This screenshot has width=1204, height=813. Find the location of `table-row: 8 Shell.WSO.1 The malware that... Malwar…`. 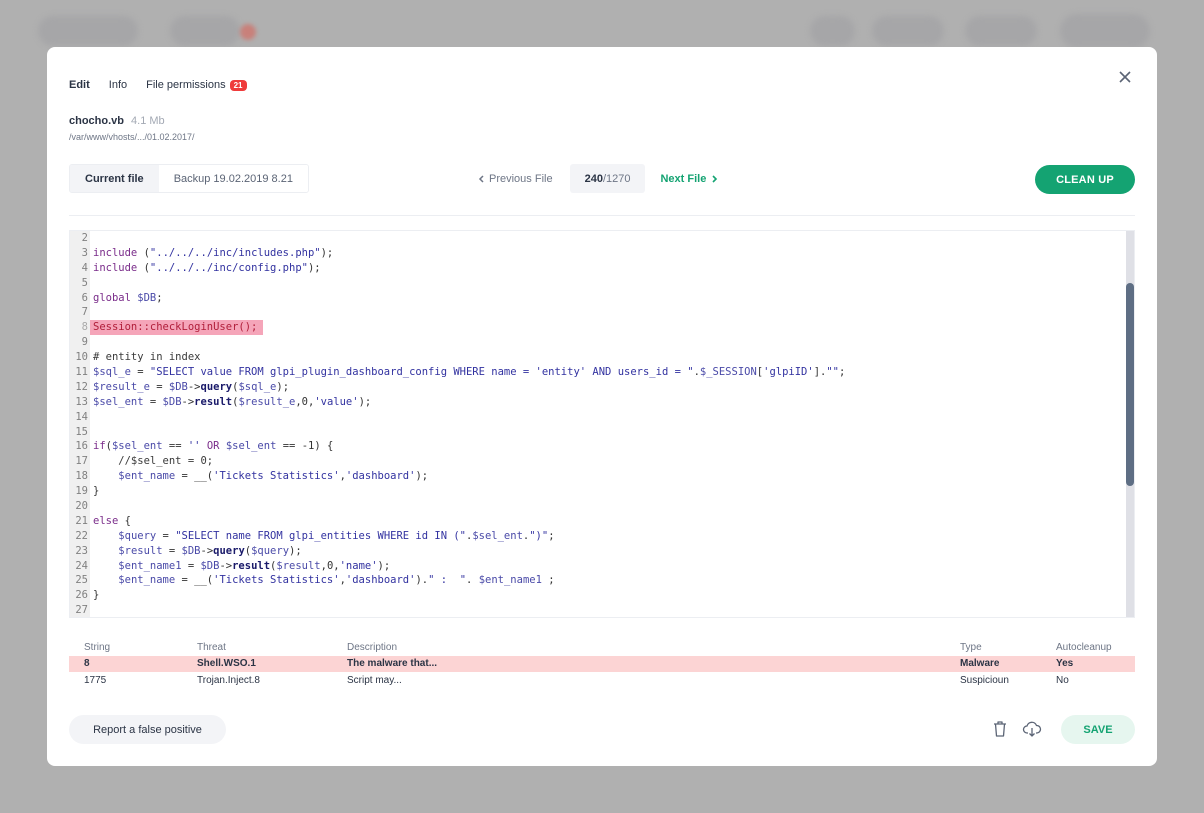

table-row: 8 Shell.WSO.1 The malware that... Malwar… is located at coordinates (602, 663).